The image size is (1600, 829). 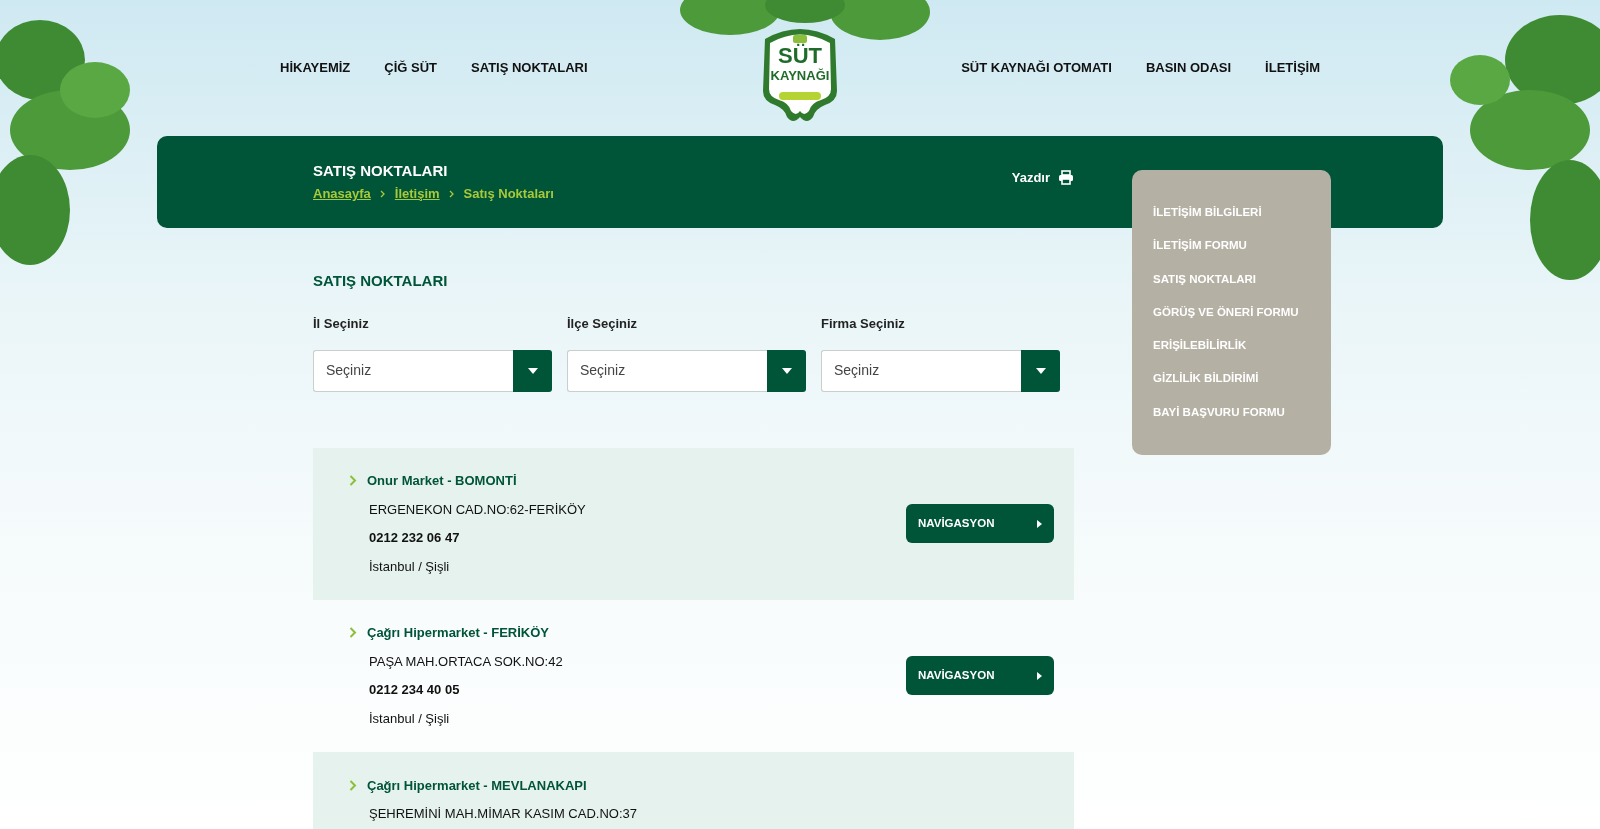 What do you see at coordinates (477, 785) in the screenshot?
I see `store-name: Çağrı Hipermarket - MEVLANAKAPI` at bounding box center [477, 785].